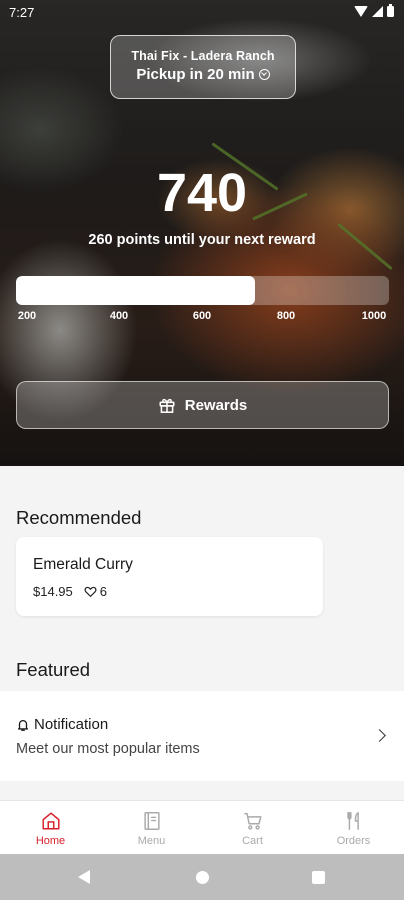 The height and width of the screenshot is (900, 404). I want to click on tab-label: Orders, so click(353, 841).